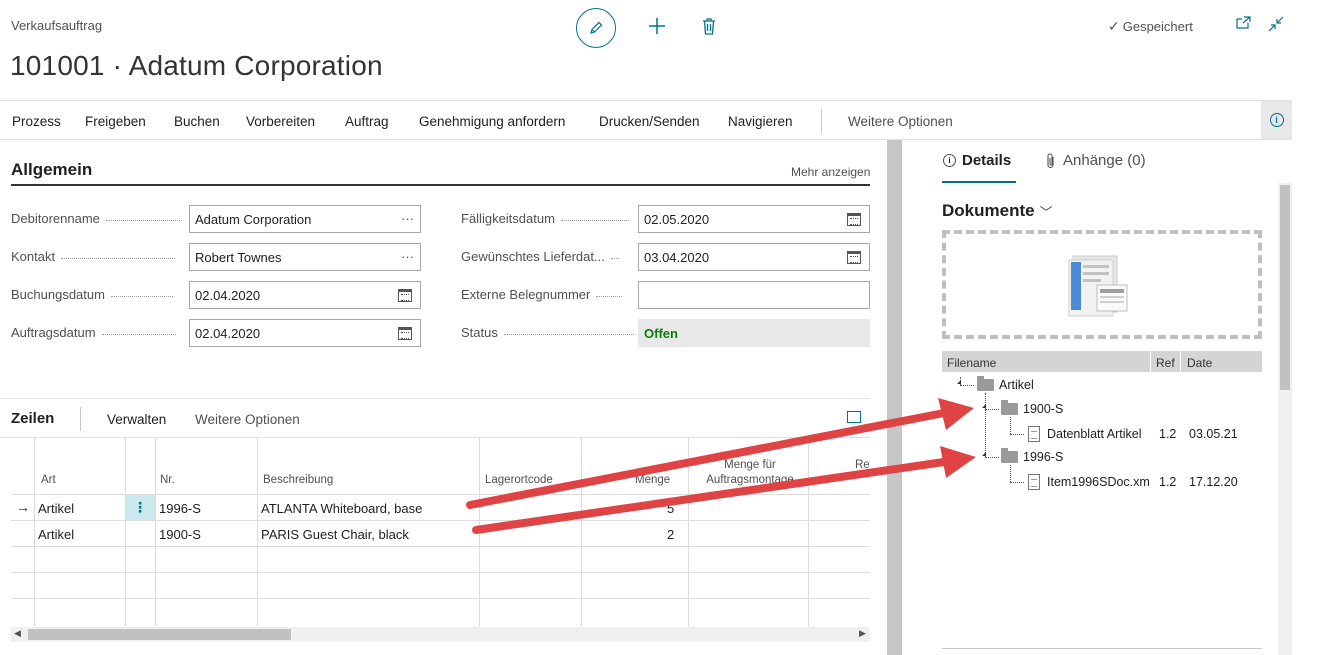 The image size is (1318, 655). What do you see at coordinates (661, 333) in the screenshot?
I see `status-value: Offen` at bounding box center [661, 333].